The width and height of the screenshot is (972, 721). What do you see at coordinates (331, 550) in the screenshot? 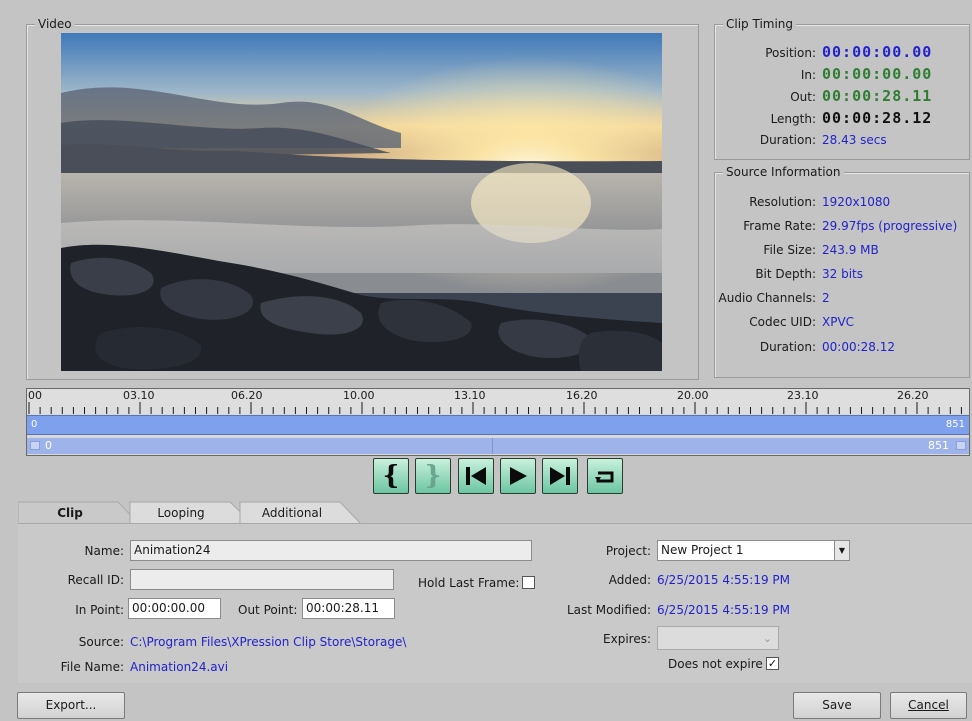
I see `name-field: Animation24` at bounding box center [331, 550].